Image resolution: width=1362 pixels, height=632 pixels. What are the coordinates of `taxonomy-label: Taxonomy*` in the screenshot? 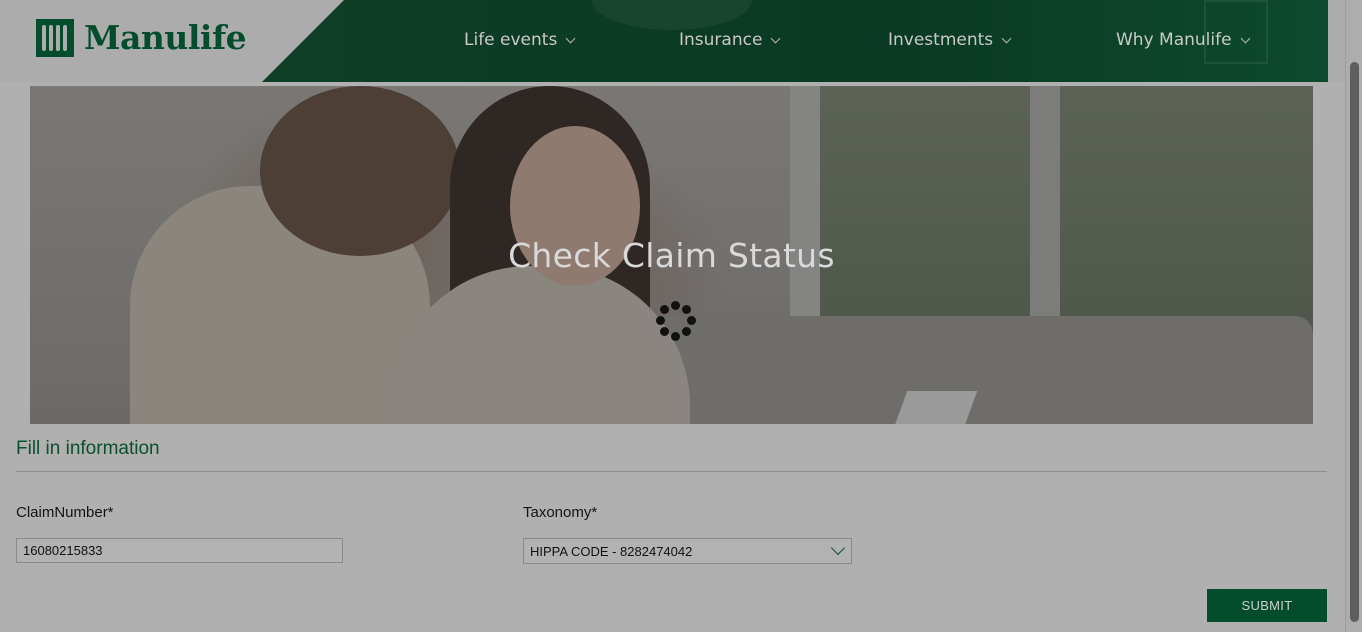 It's located at (560, 512).